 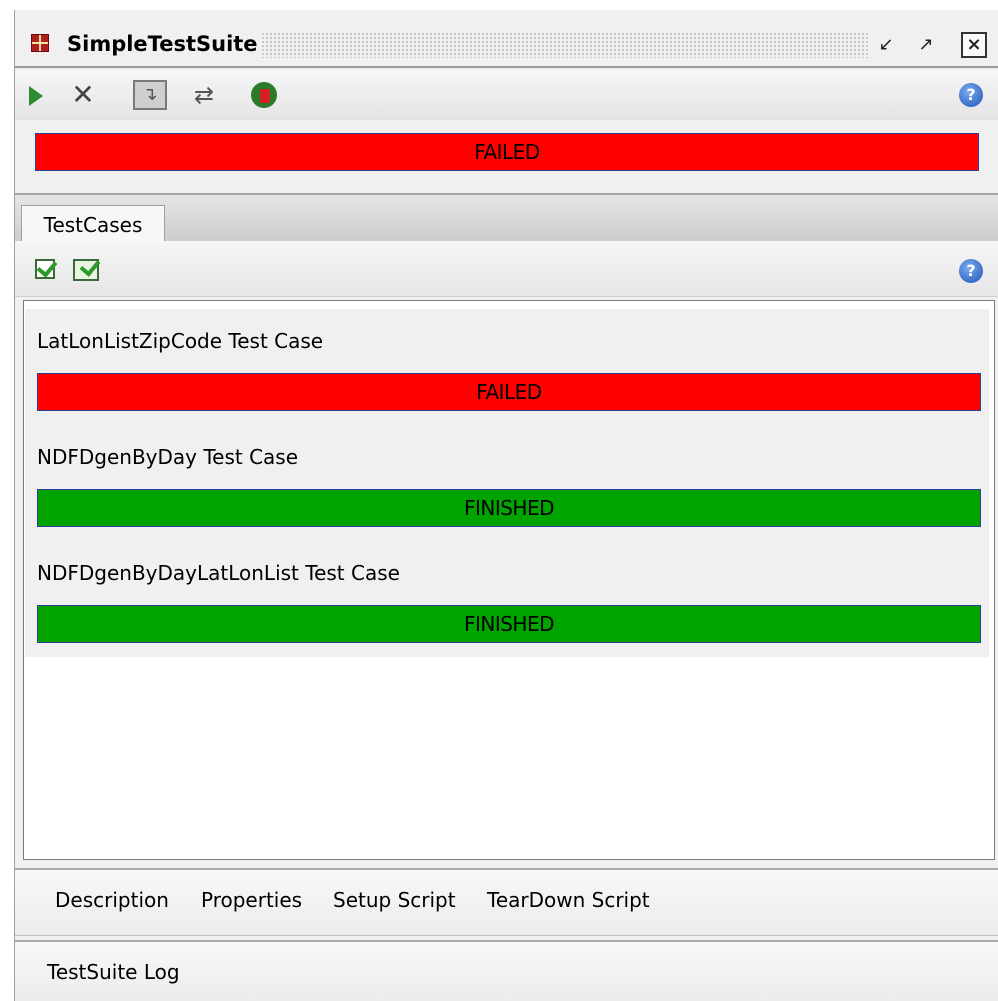 I want to click on list-item: NDFDgenByDay Test Case FINISHED, so click(x=507, y=483).